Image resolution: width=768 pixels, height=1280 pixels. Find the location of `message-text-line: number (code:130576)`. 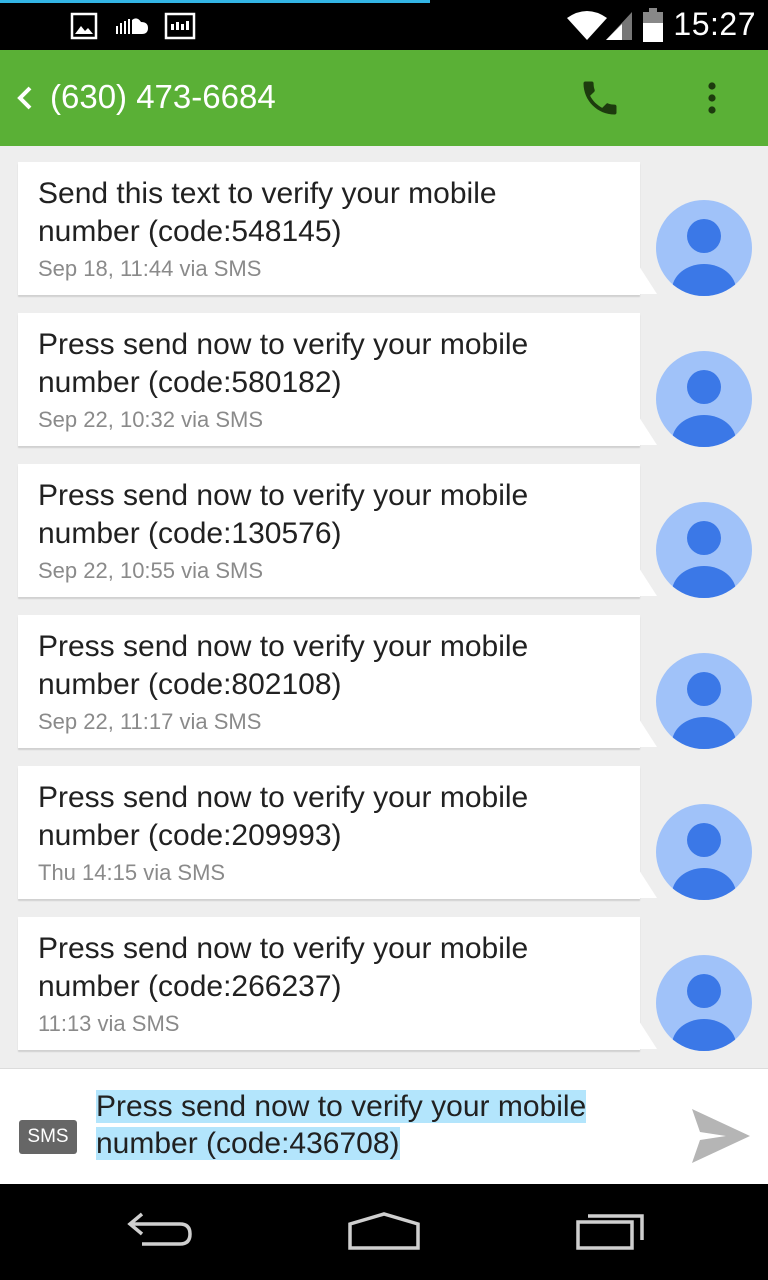

message-text-line: number (code:130576) is located at coordinates (190, 533).